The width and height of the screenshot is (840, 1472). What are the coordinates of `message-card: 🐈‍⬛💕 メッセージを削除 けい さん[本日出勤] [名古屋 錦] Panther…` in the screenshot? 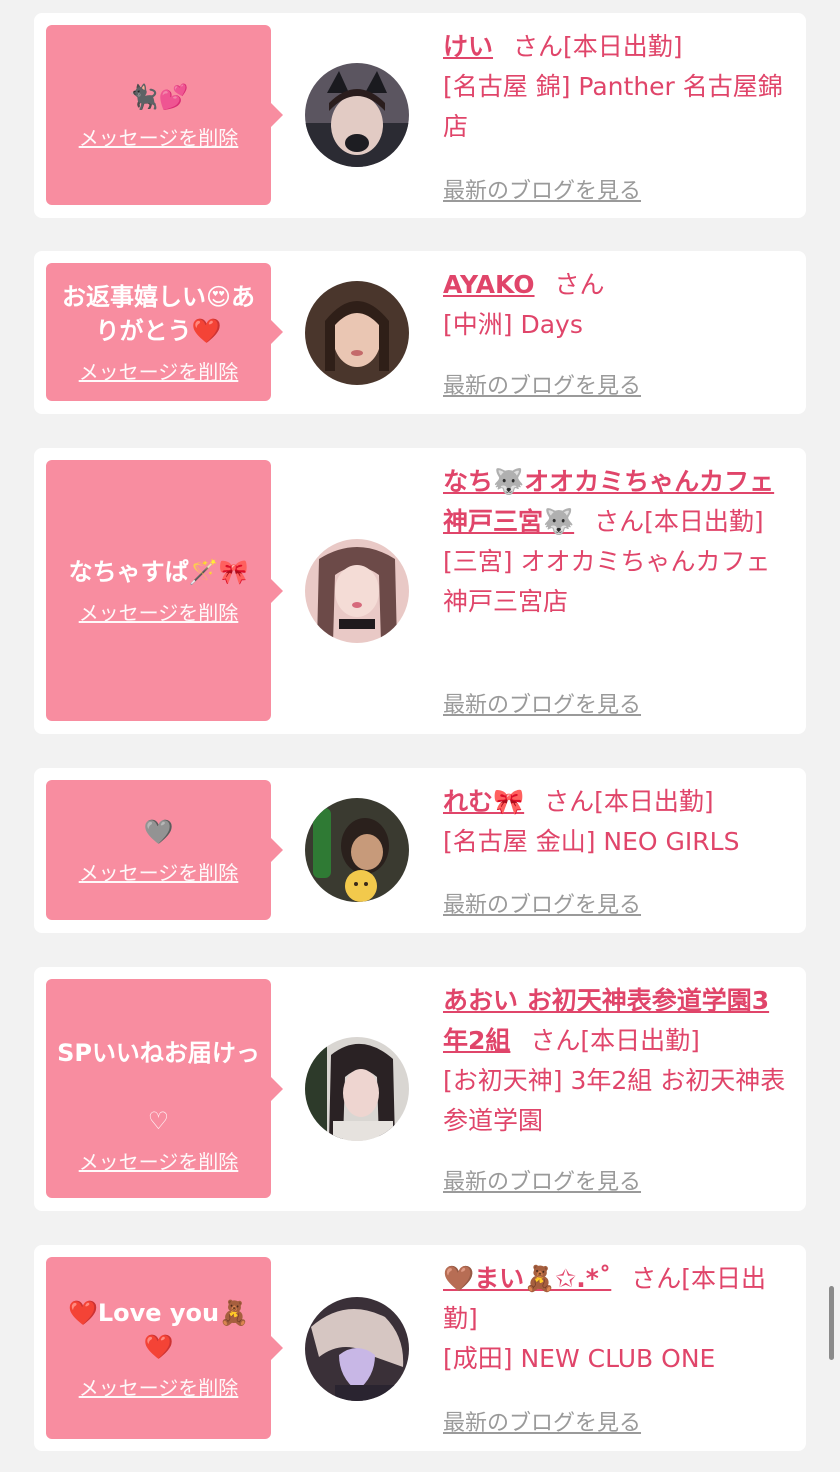 It's located at (420, 115).